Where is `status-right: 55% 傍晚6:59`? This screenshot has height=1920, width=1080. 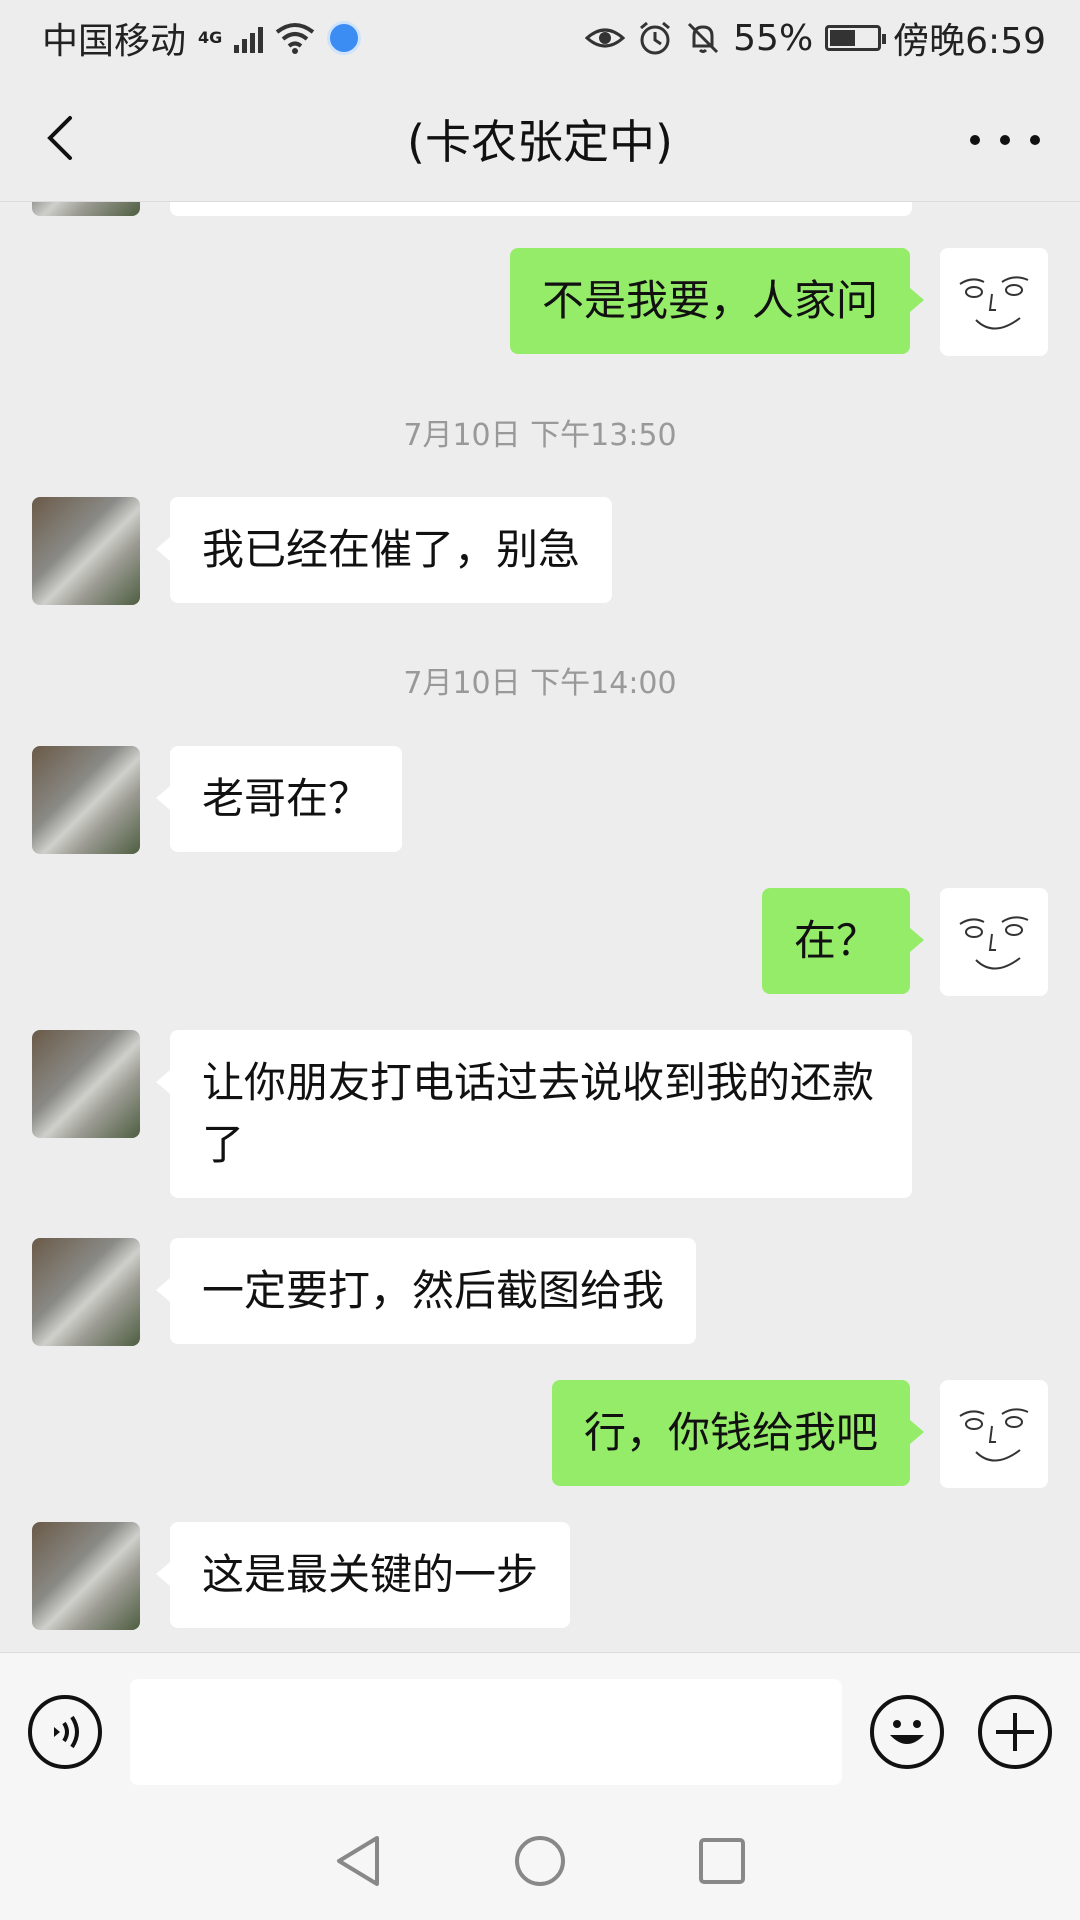 status-right: 55% 傍晚6:59 is located at coordinates (815, 38).